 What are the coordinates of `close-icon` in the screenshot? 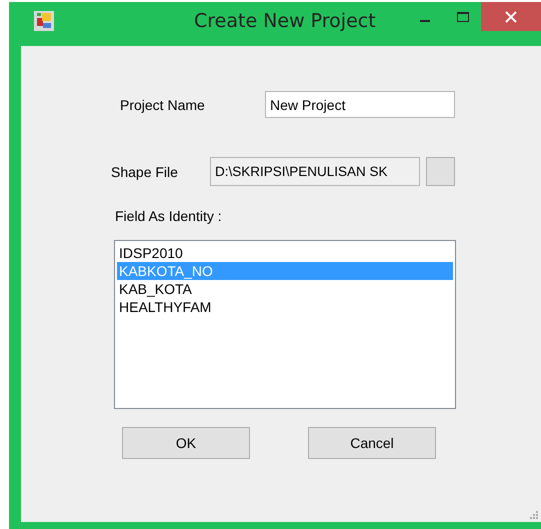 It's located at (511, 17).